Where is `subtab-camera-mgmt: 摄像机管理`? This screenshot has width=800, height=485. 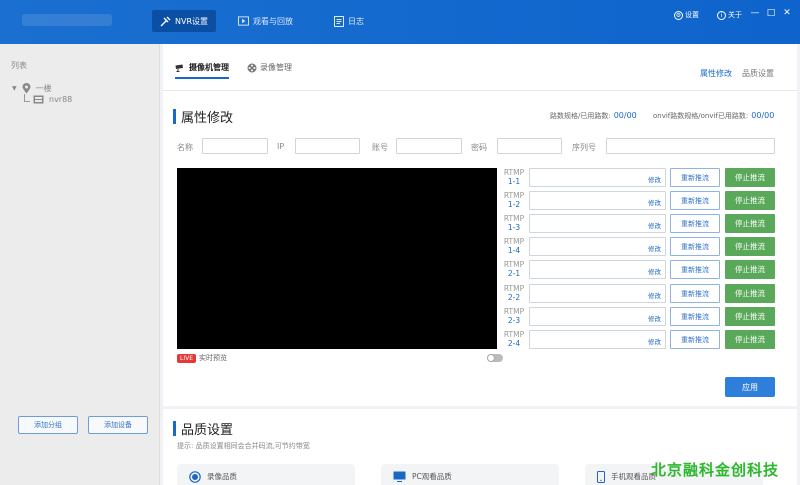
subtab-camera-mgmt: 摄像机管理 is located at coordinates (202, 67).